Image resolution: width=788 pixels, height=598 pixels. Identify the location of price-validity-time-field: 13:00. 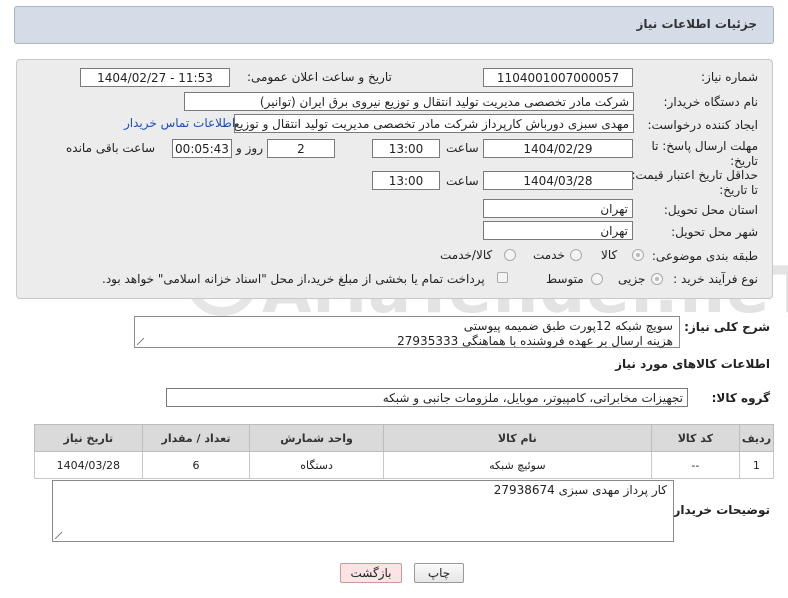
(406, 180).